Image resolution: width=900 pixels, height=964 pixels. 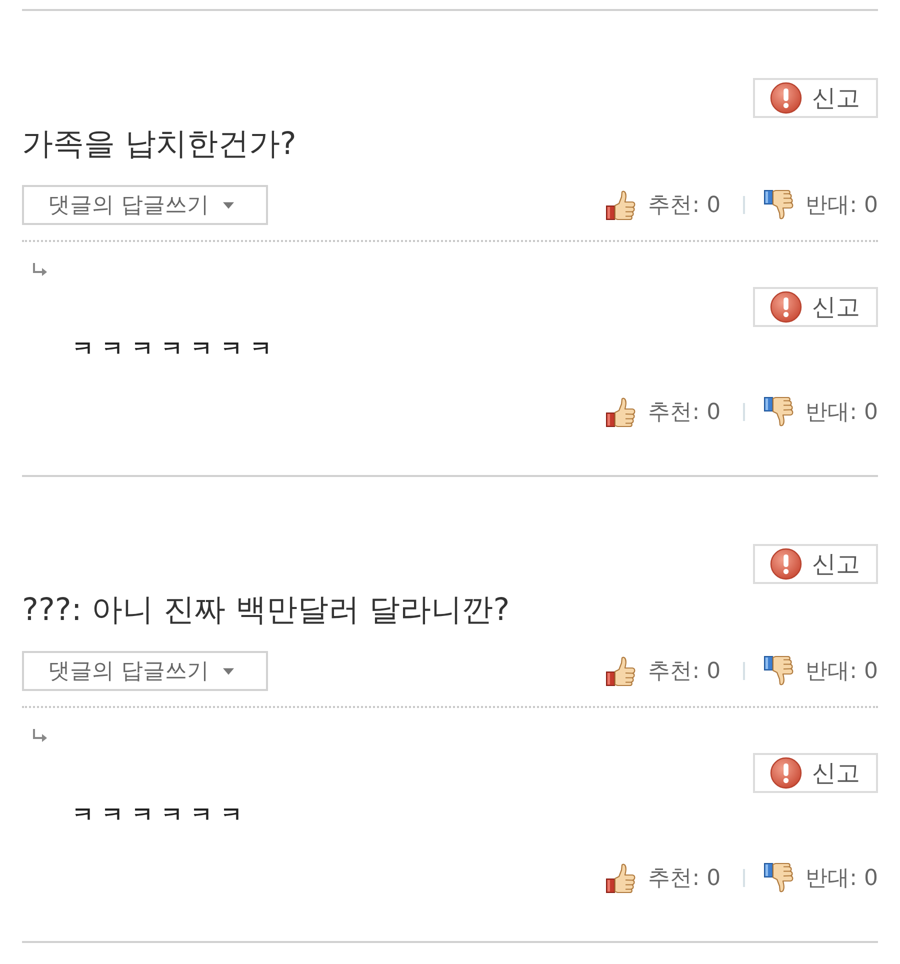 I want to click on comment-text: ???: 아니 진짜 백만달러 달라니깐?, so click(x=266, y=610).